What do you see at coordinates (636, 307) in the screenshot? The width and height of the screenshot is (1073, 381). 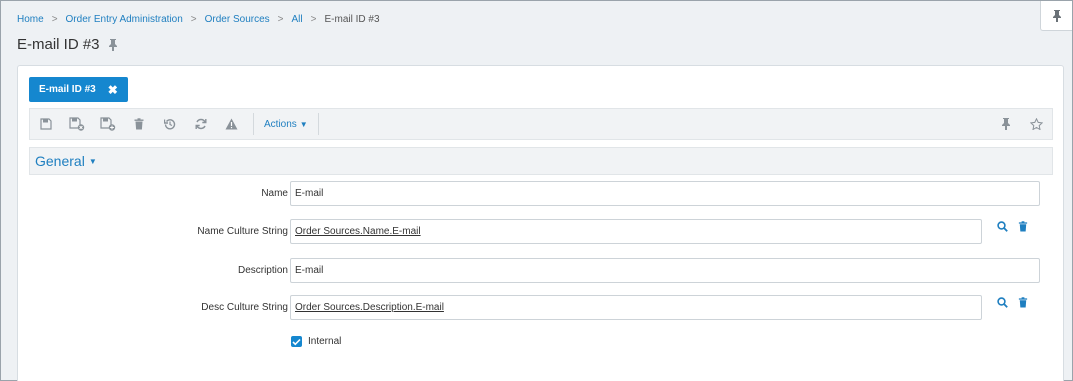 I see `desc-culture-input: Order Sources.Description.E-mail` at bounding box center [636, 307].